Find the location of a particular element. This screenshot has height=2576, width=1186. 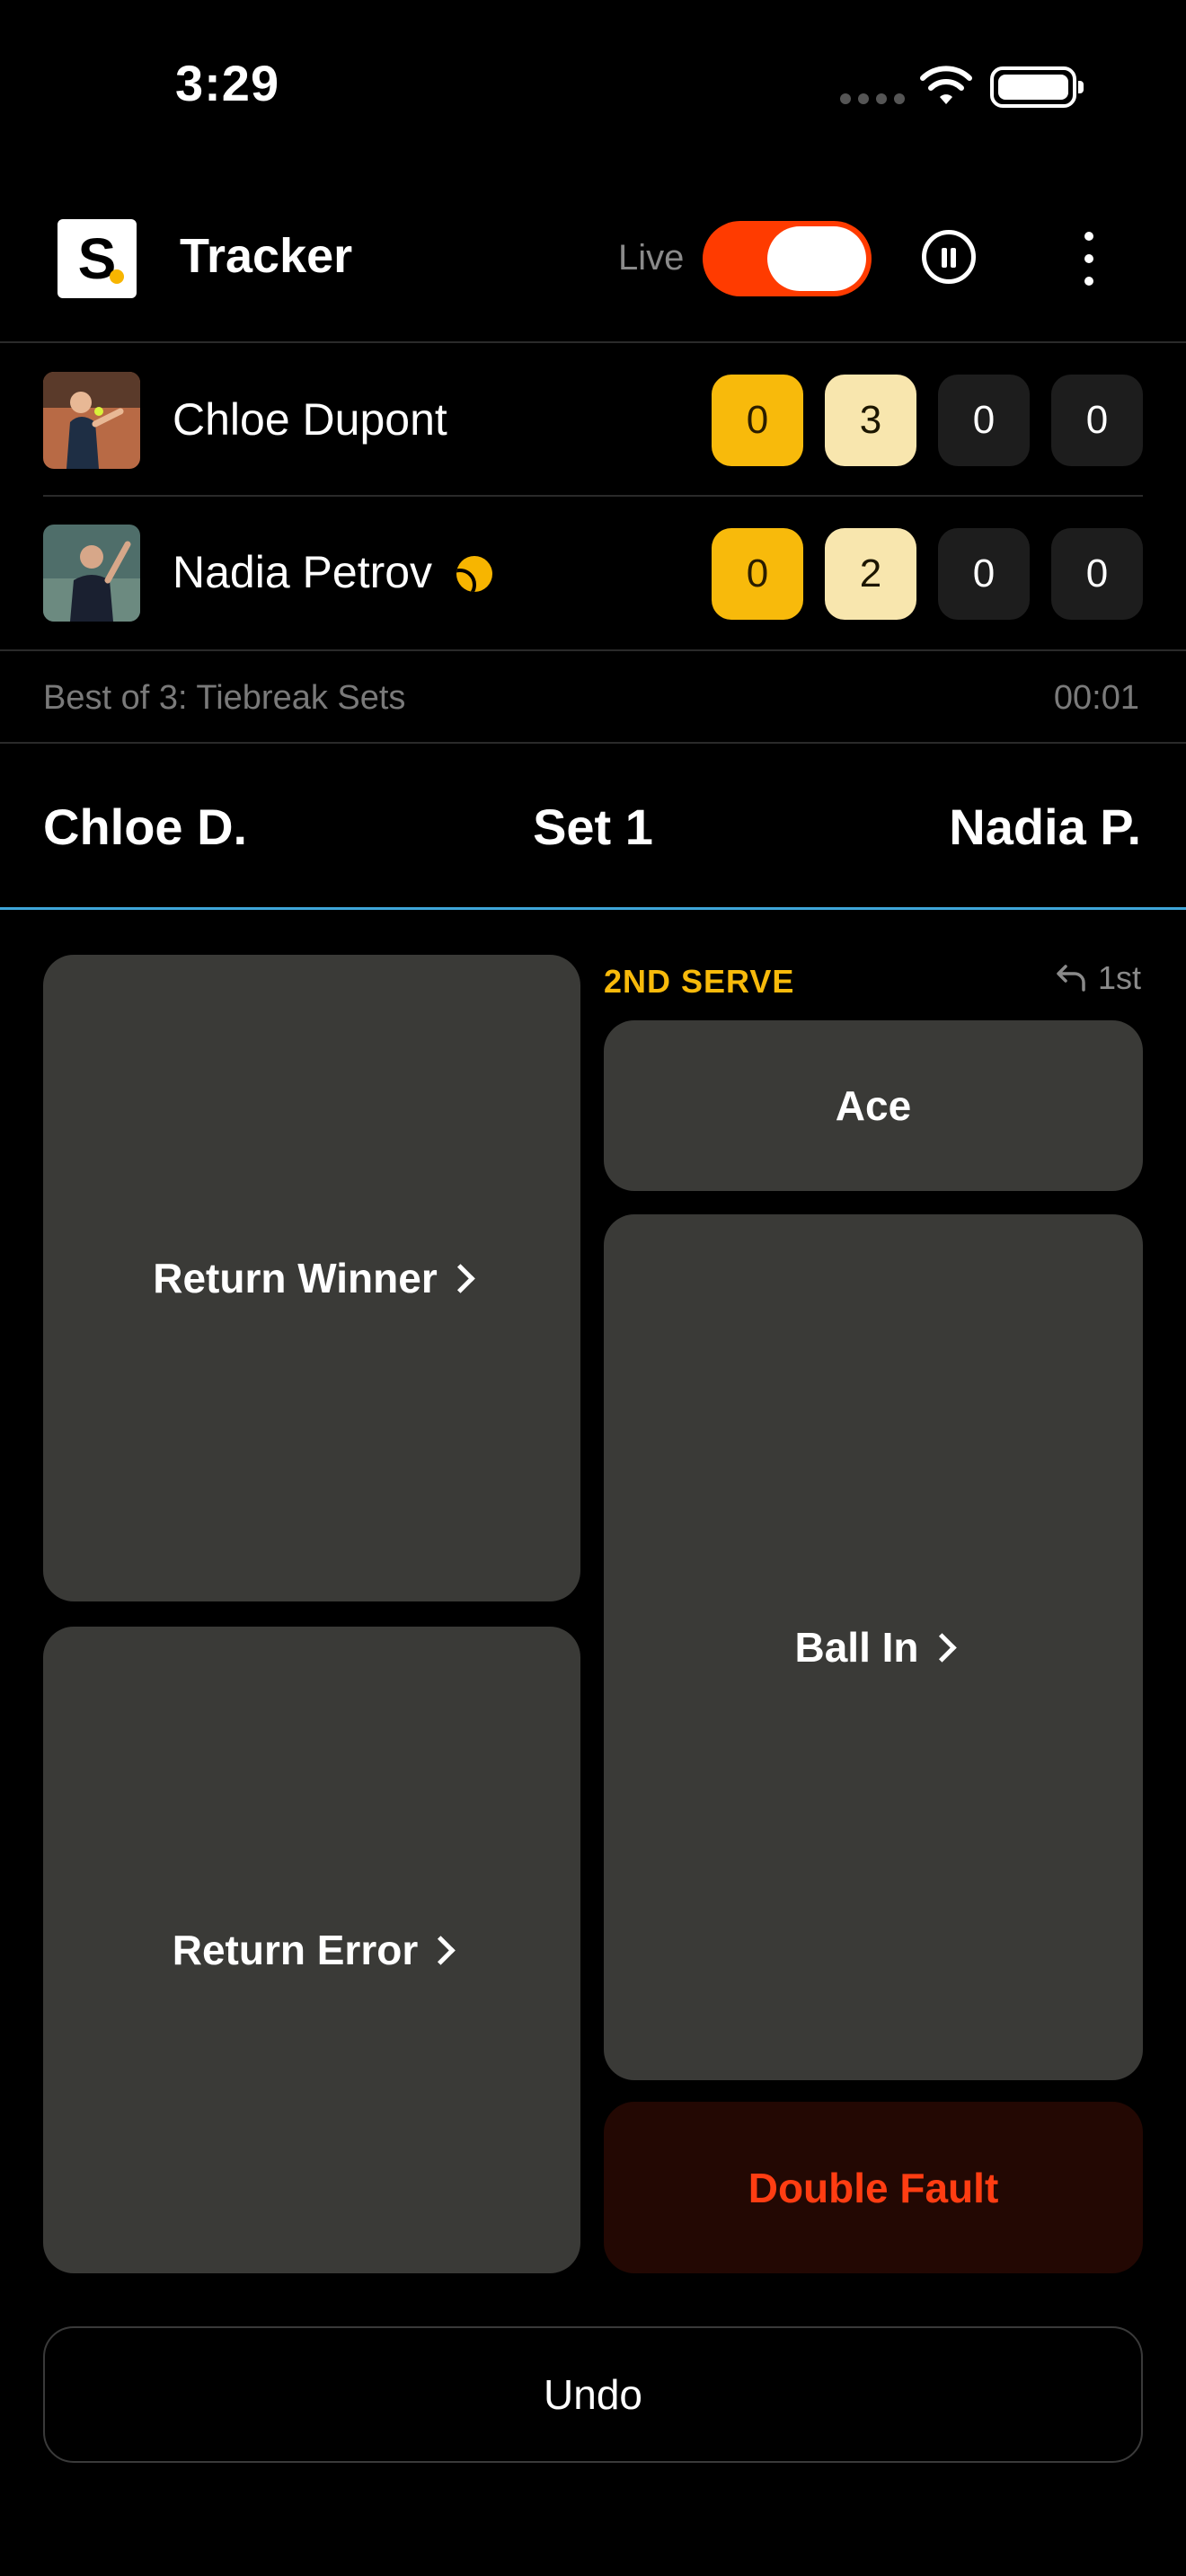

wifi-icon is located at coordinates (946, 85).